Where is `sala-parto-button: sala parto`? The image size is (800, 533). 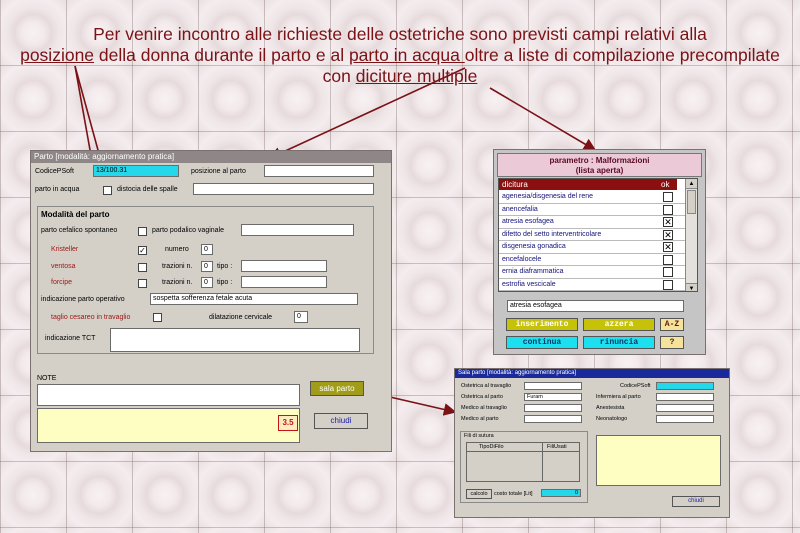
sala-parto-button: sala parto is located at coordinates (337, 388).